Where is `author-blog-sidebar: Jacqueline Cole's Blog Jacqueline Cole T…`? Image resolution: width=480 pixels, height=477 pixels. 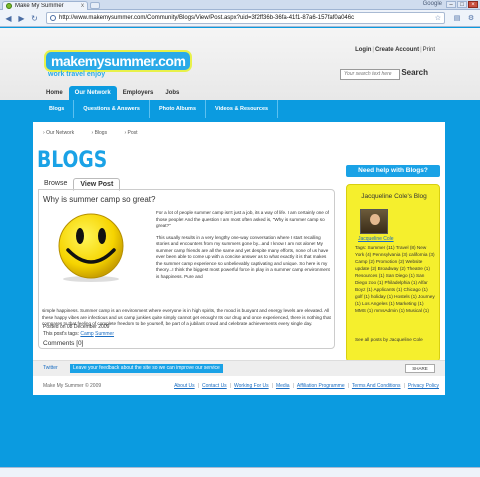 author-blog-sidebar: Jacqueline Cole's Blog Jacqueline Cole T… is located at coordinates (393, 273).